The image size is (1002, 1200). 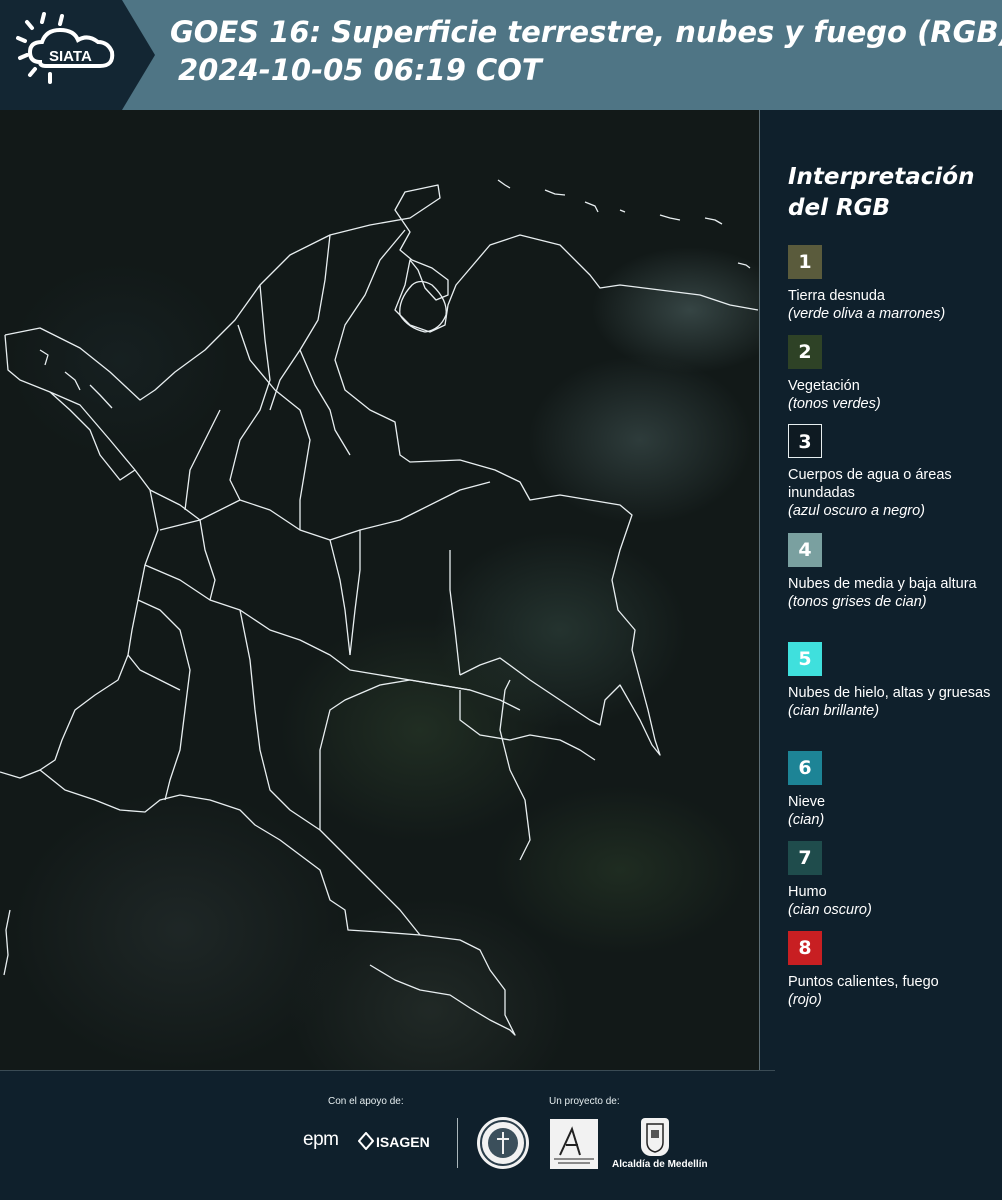 I want to click on legend-item-7: 7 Humo (cian oscuro), so click(x=893, y=880).